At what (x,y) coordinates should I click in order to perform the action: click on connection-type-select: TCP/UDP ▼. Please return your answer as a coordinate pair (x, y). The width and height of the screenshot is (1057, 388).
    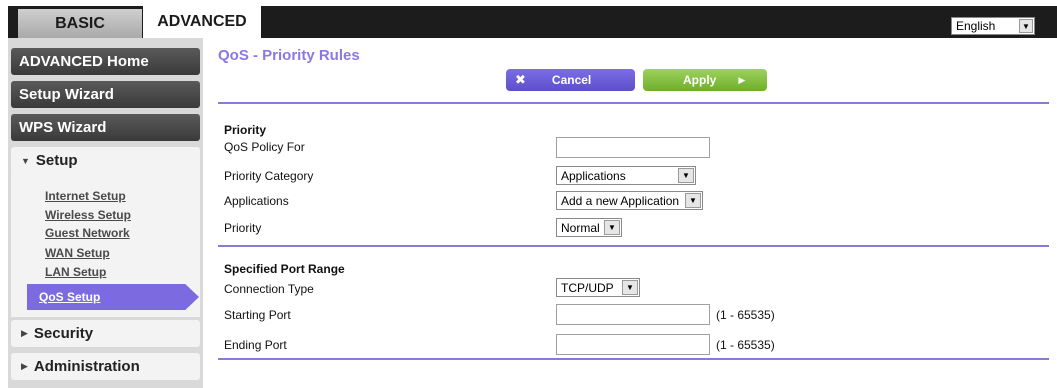
    Looking at the image, I should click on (598, 287).